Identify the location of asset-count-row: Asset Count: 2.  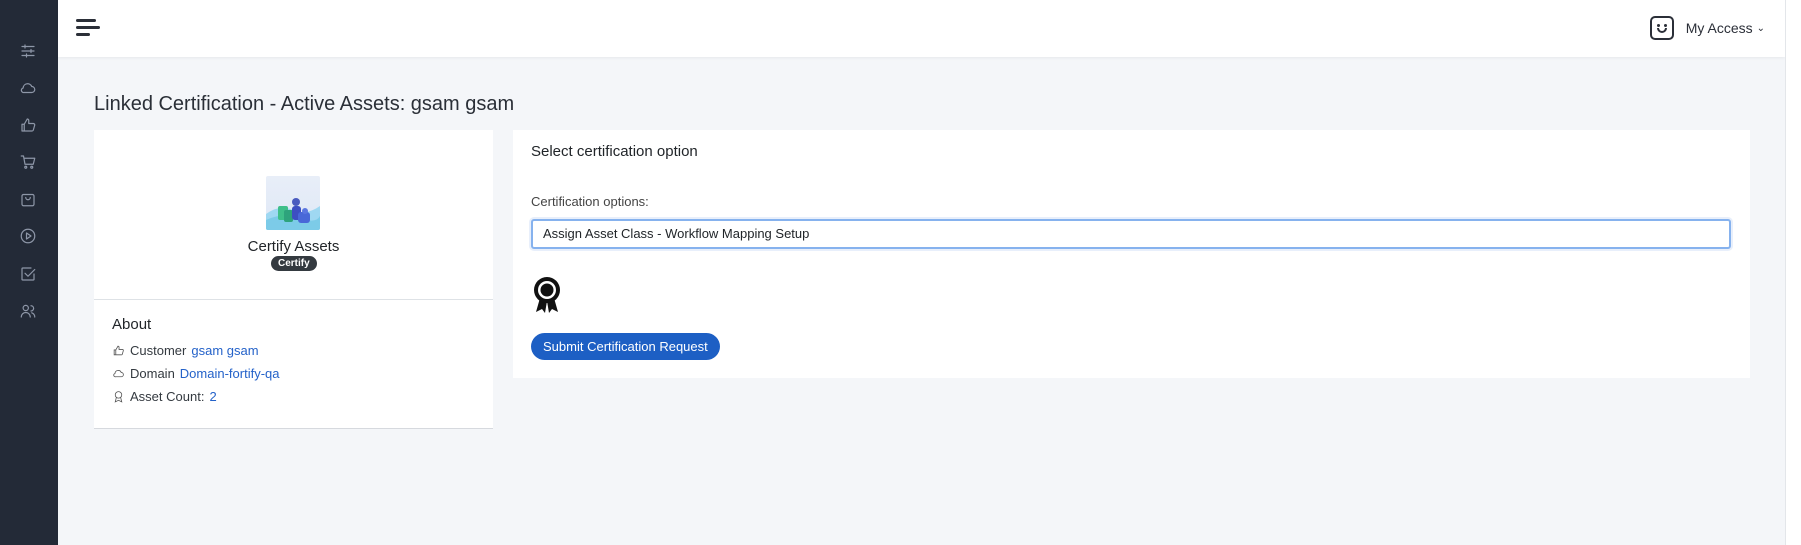
(293, 396).